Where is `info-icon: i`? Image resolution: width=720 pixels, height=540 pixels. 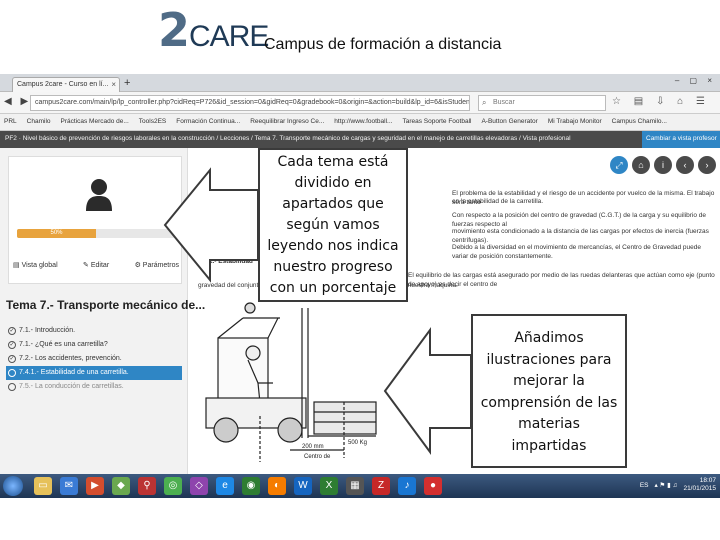
info-icon: i is located at coordinates (663, 165).